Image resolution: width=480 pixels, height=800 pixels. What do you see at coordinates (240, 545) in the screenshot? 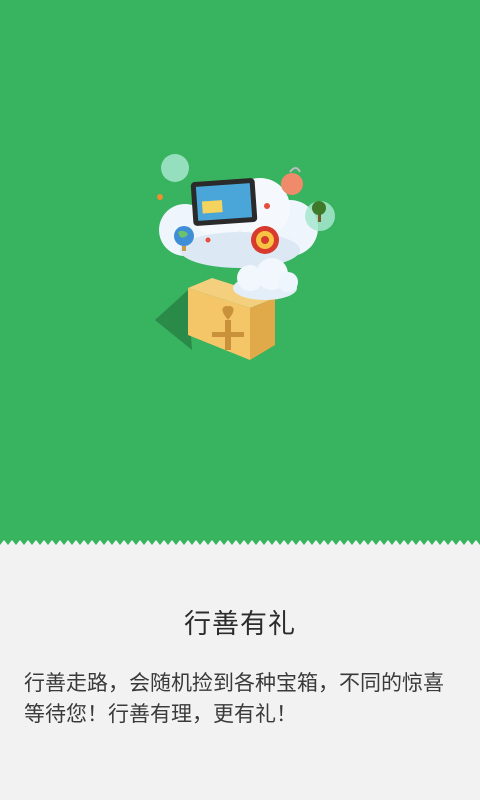
I see `zigzag-edge` at bounding box center [240, 545].